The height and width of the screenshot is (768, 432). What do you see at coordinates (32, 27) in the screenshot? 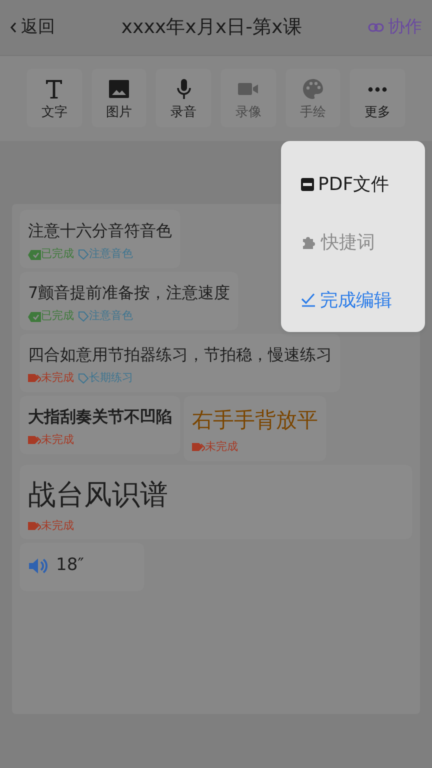
I see `back-button: 返回` at bounding box center [32, 27].